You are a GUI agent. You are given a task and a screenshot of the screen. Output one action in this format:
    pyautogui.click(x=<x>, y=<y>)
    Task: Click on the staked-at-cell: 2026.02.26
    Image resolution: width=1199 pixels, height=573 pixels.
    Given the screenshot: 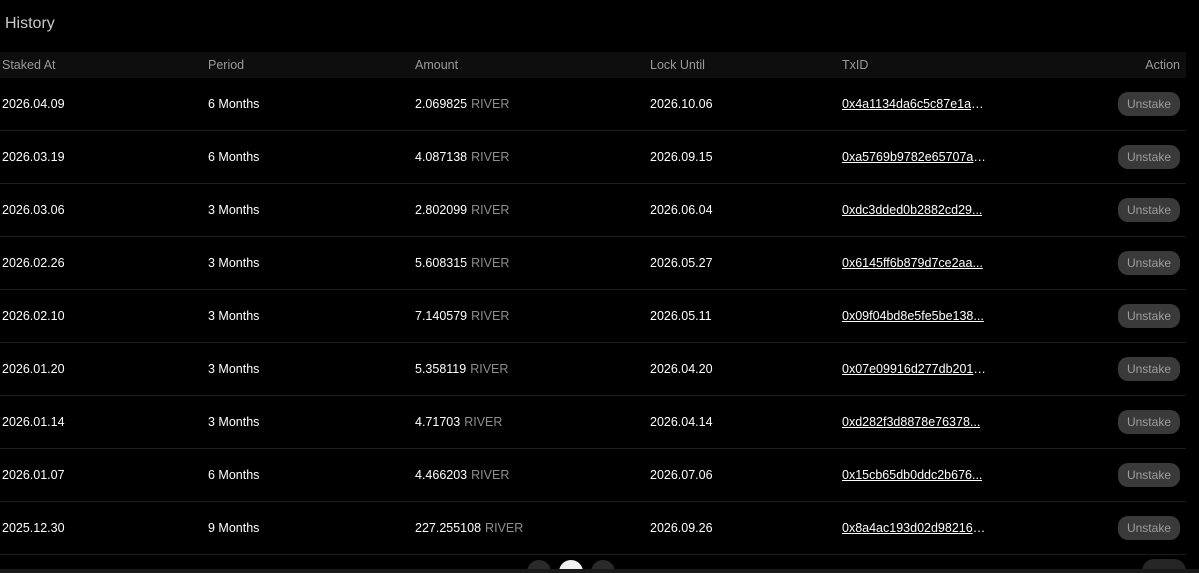 What is the action you would take?
    pyautogui.click(x=33, y=263)
    